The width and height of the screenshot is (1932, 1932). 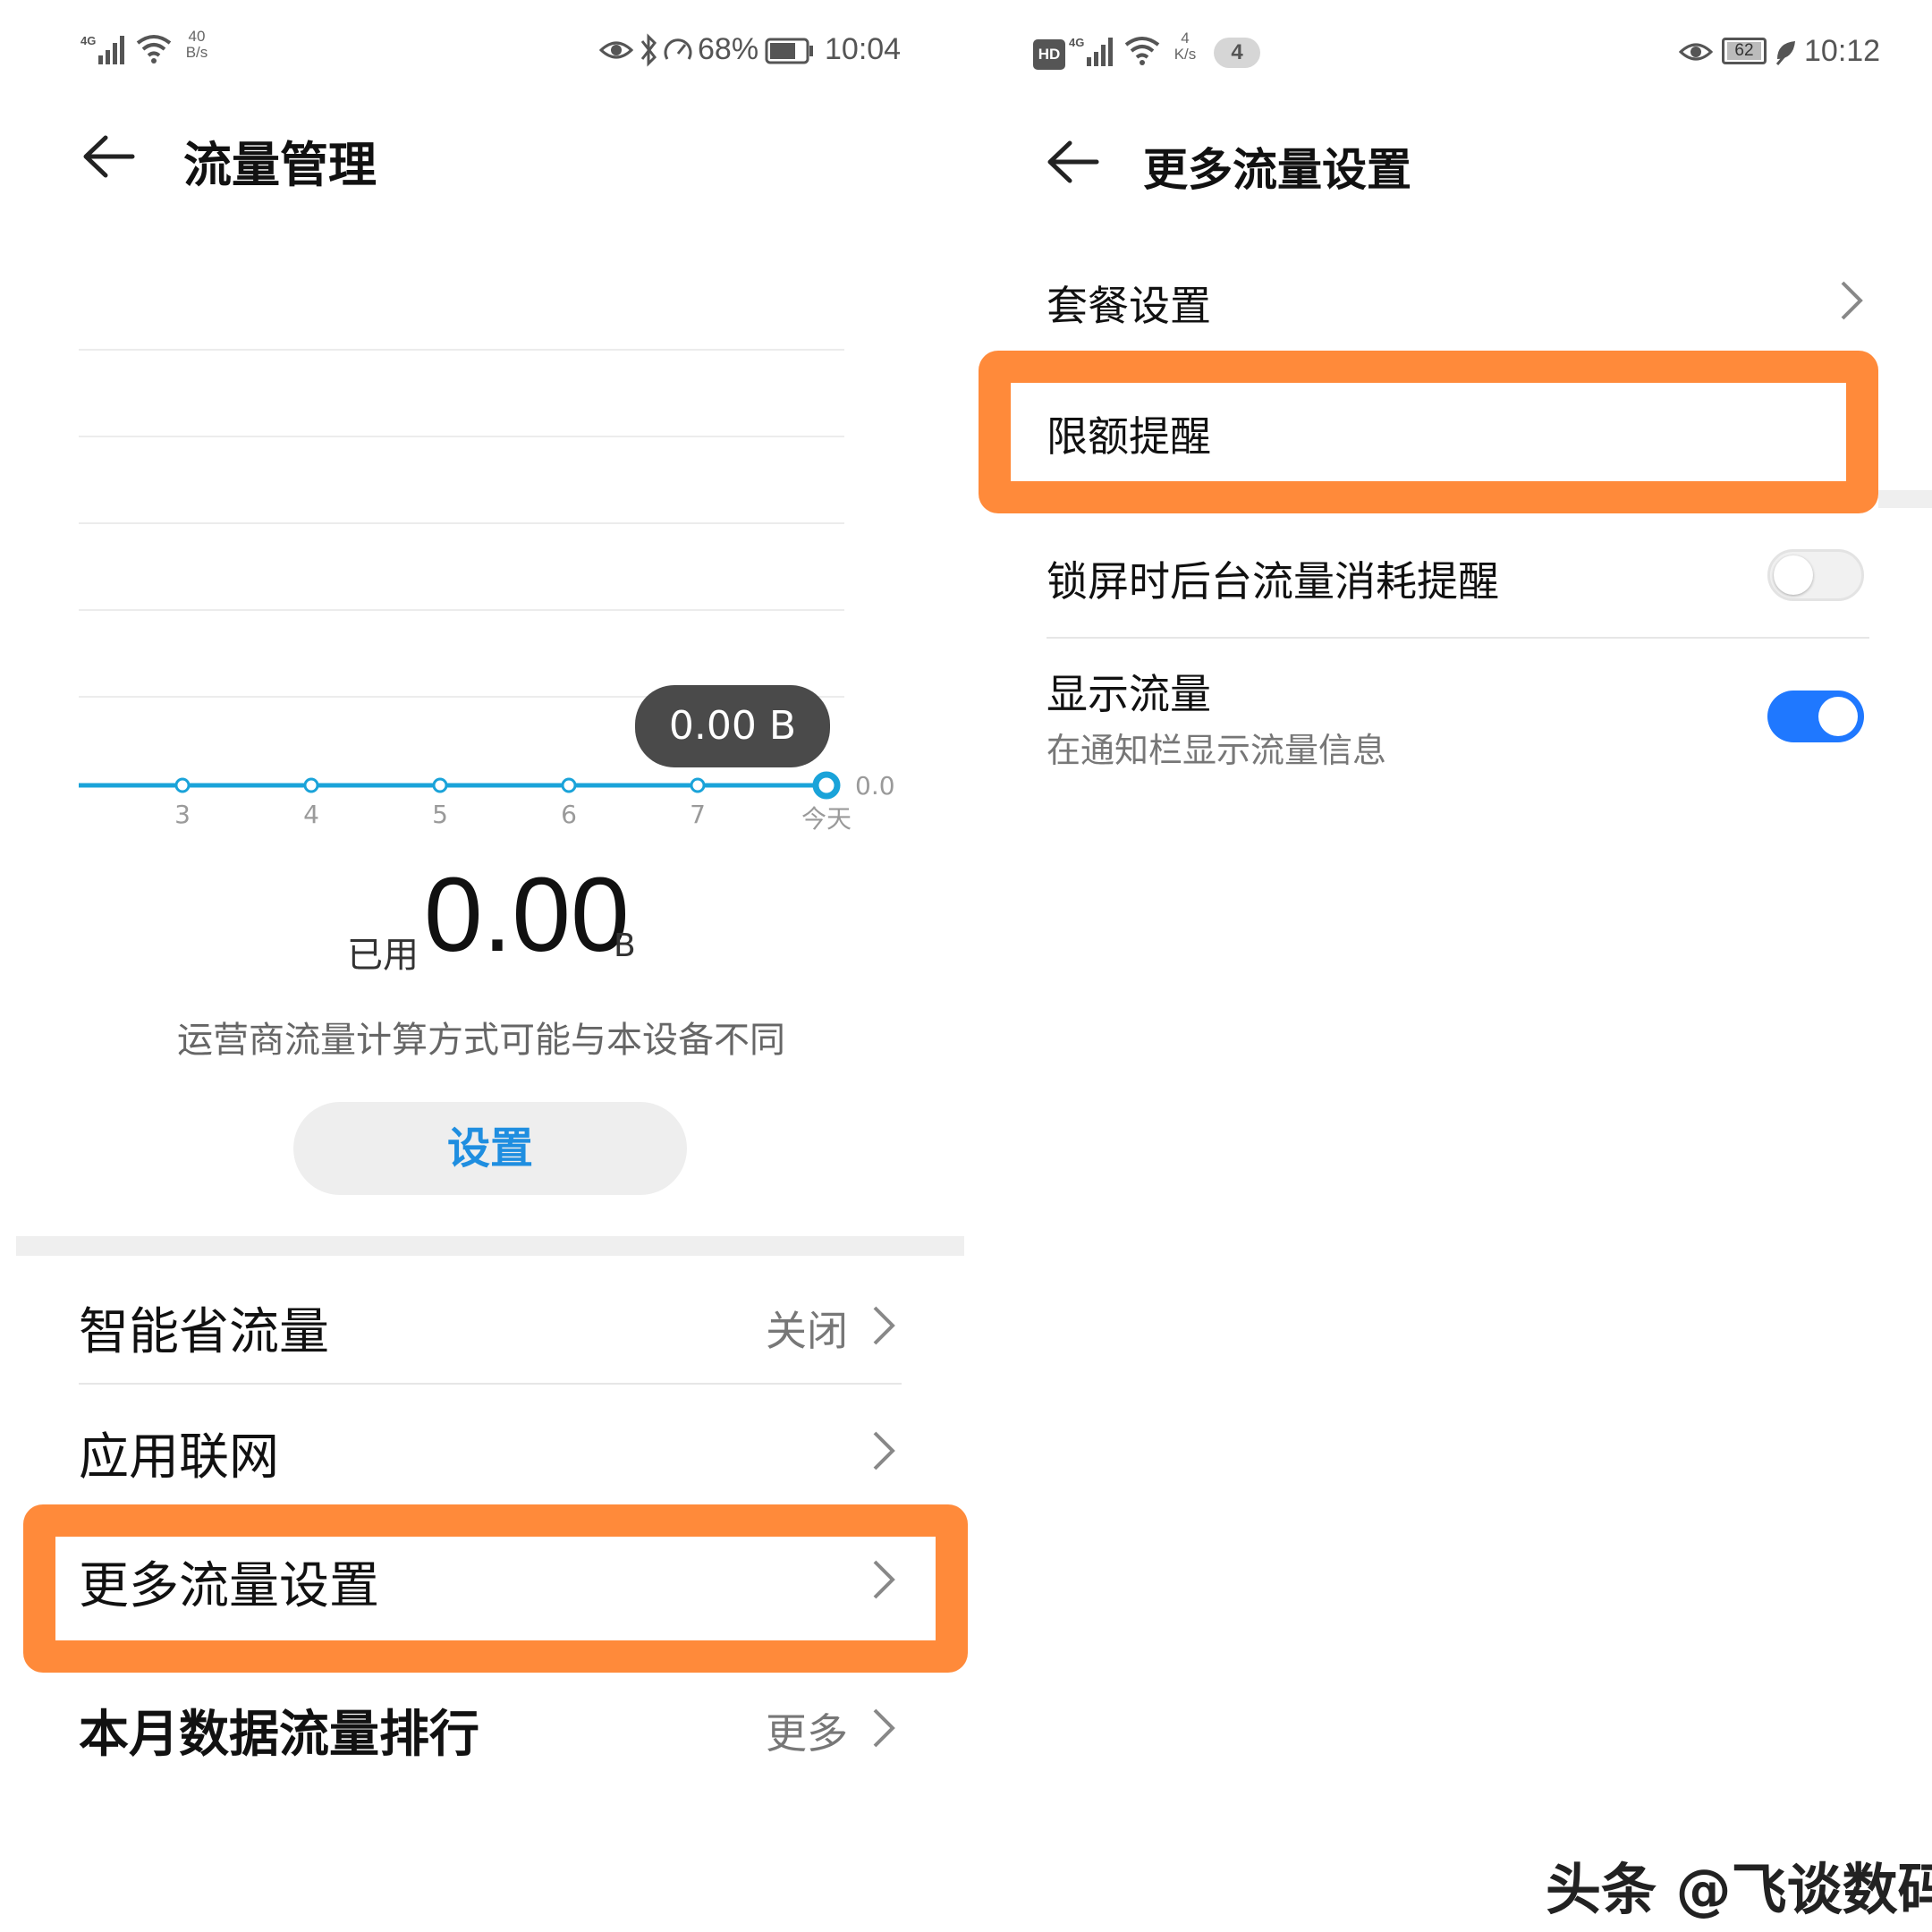 What do you see at coordinates (182, 814) in the screenshot?
I see `x-tick-label: 3` at bounding box center [182, 814].